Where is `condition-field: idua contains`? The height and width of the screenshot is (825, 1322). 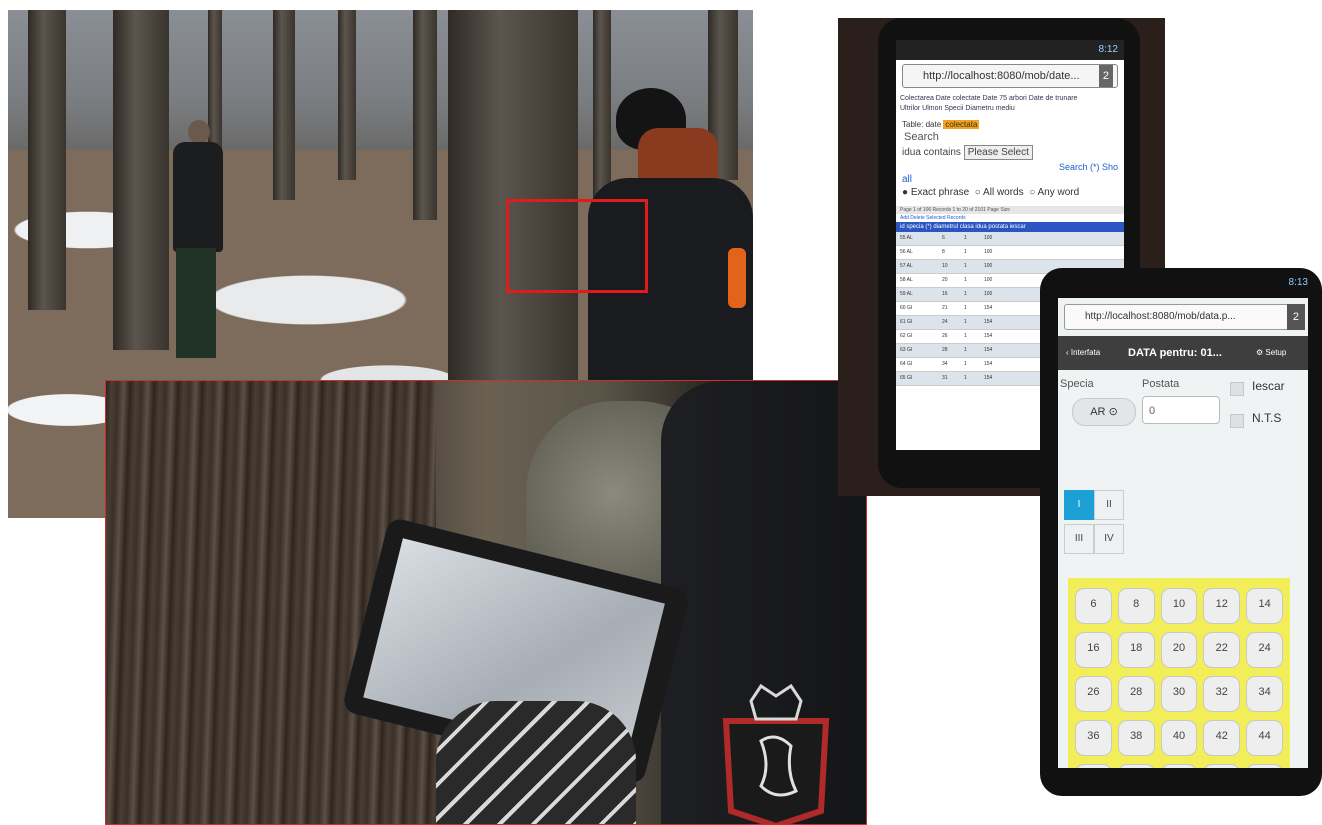 condition-field: idua contains is located at coordinates (931, 152).